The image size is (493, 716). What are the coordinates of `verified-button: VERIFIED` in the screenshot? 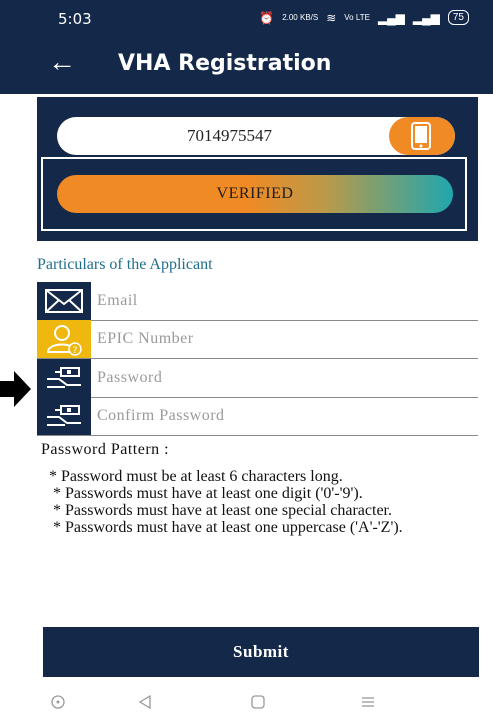 It's located at (255, 194).